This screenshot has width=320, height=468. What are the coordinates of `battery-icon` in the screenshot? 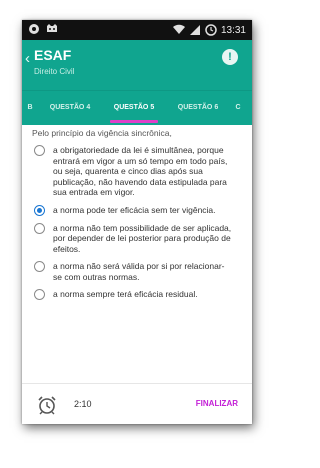 It's located at (211, 30).